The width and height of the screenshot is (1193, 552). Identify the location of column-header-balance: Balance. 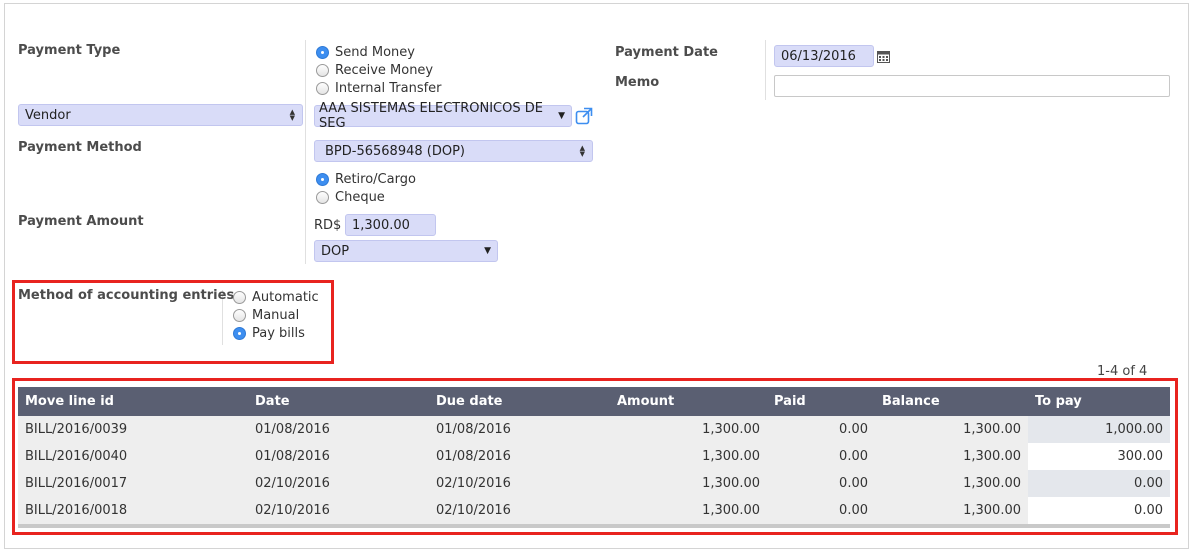
(951, 401).